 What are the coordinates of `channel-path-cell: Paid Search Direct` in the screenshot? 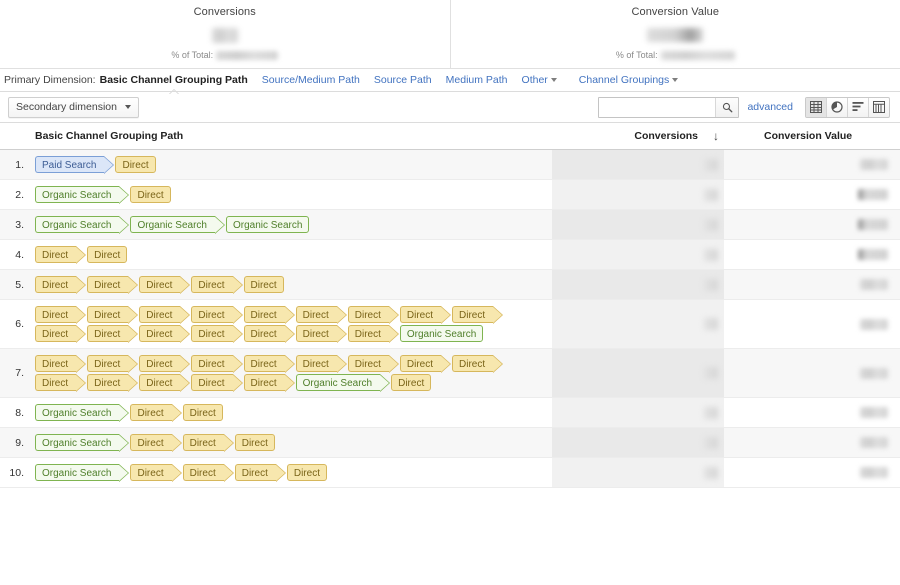 It's located at (291, 165).